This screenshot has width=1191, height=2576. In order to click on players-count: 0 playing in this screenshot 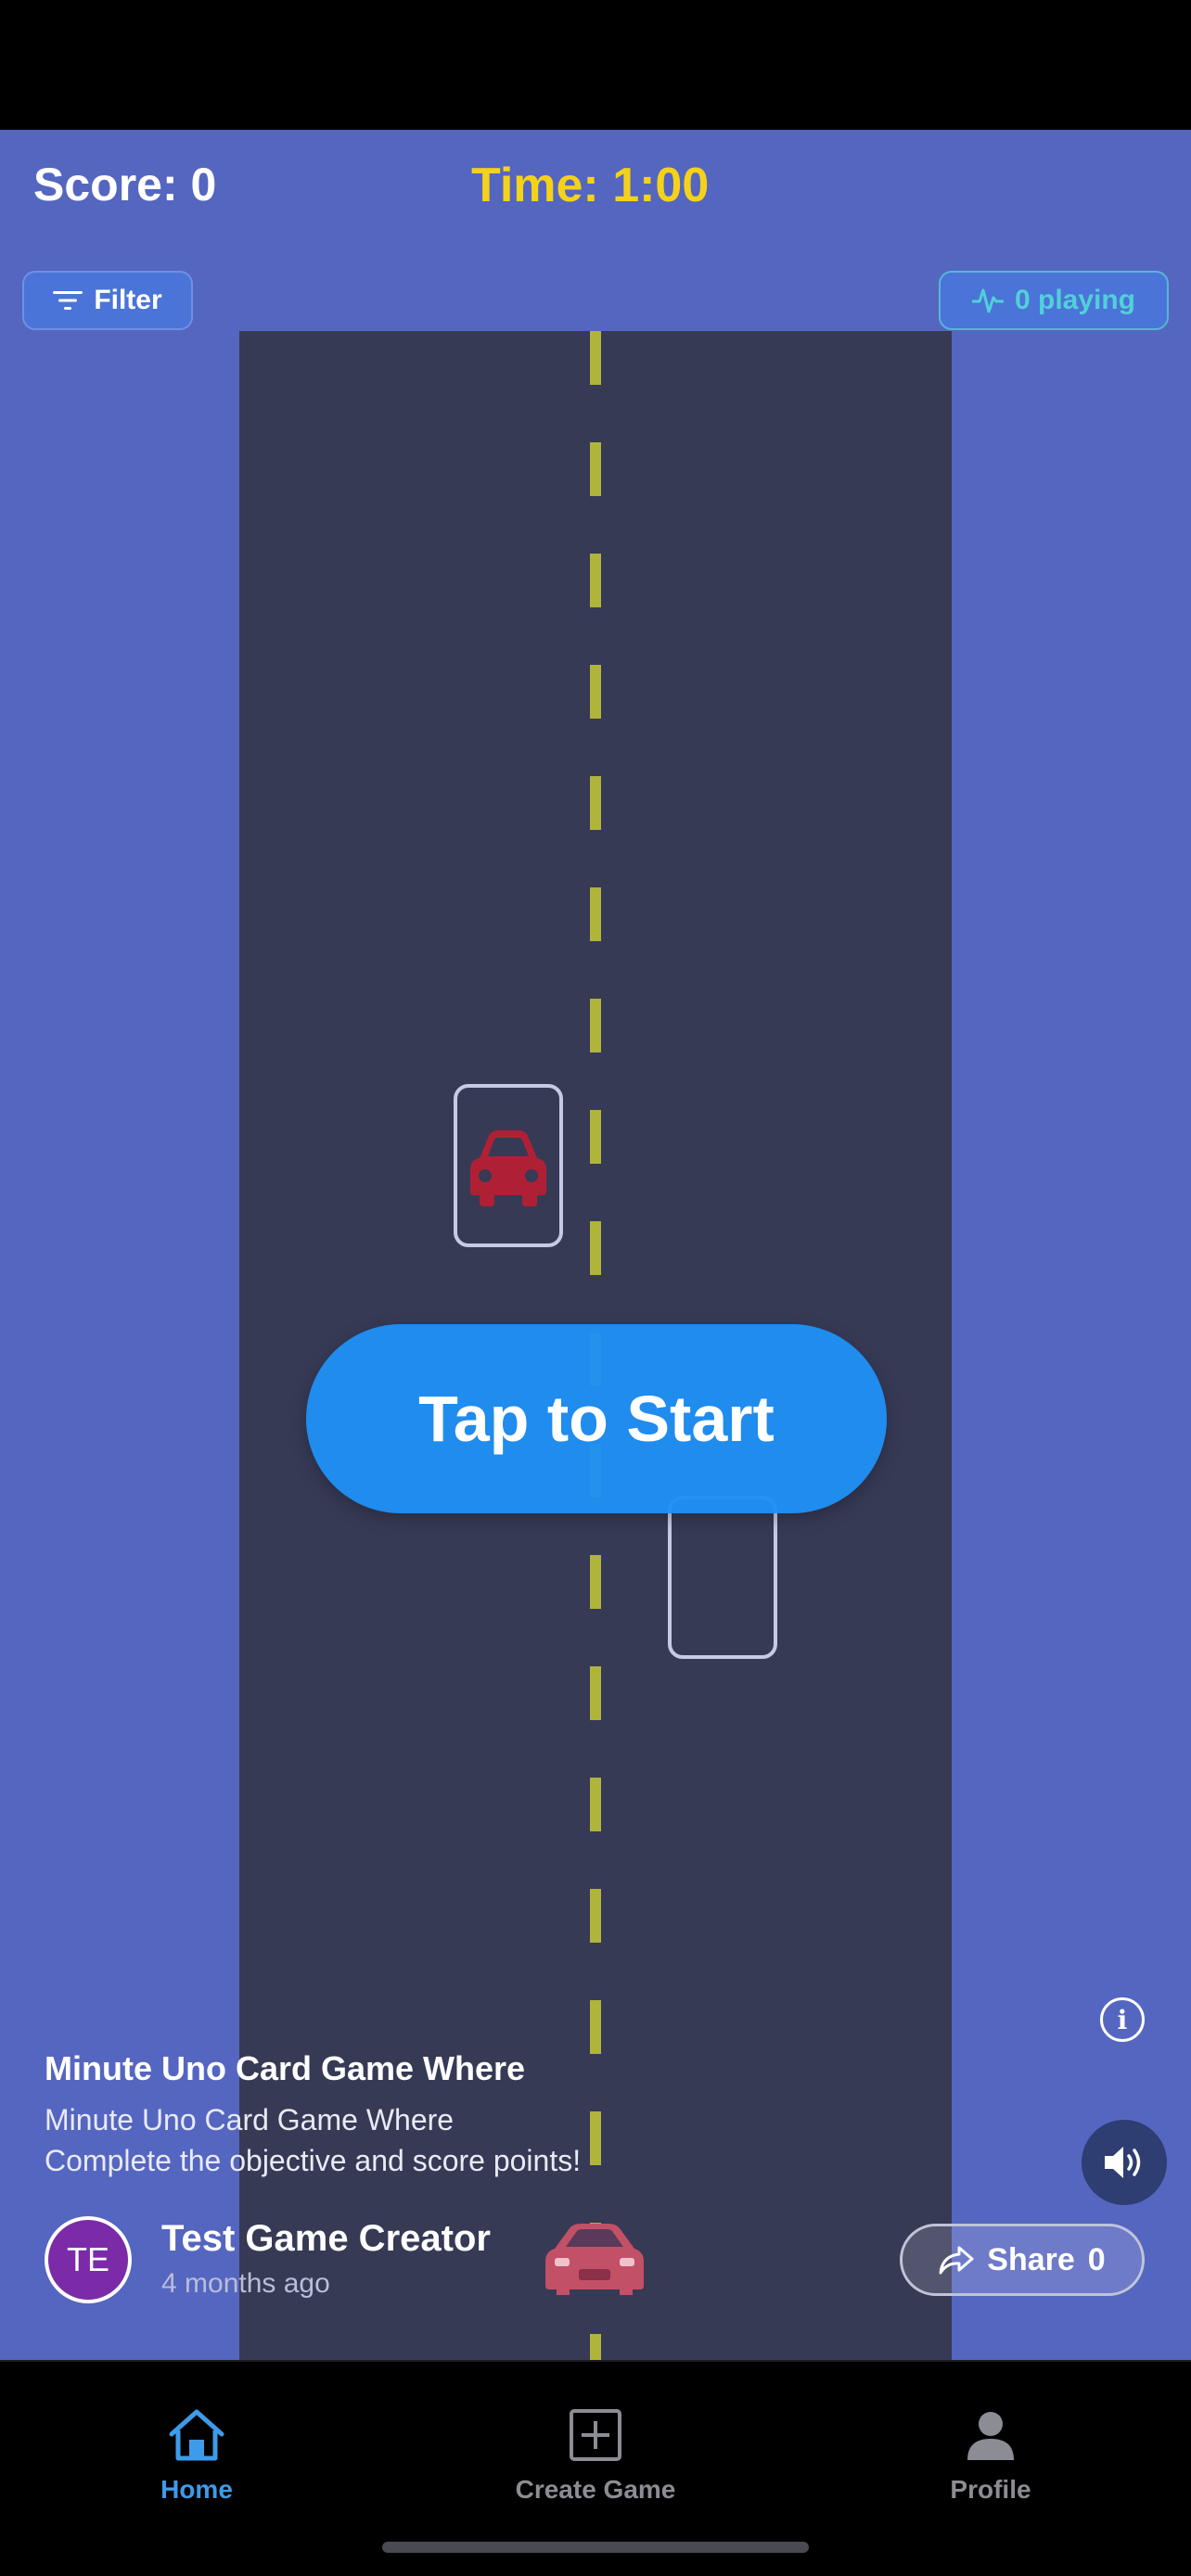, I will do `click(1075, 300)`.